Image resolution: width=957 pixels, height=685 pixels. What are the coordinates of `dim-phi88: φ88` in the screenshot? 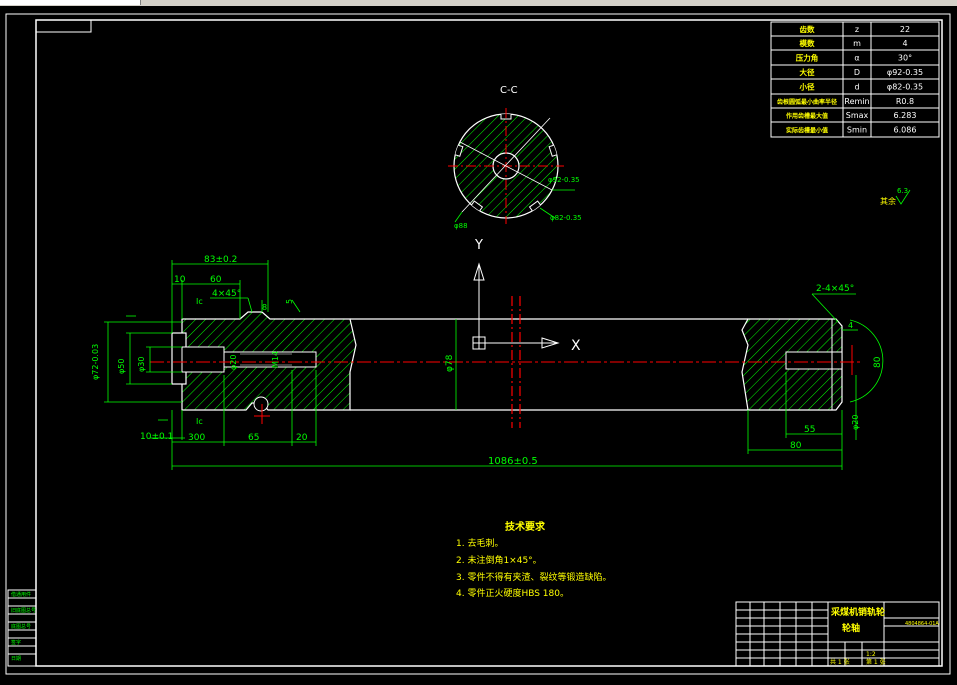 It's located at (461, 226).